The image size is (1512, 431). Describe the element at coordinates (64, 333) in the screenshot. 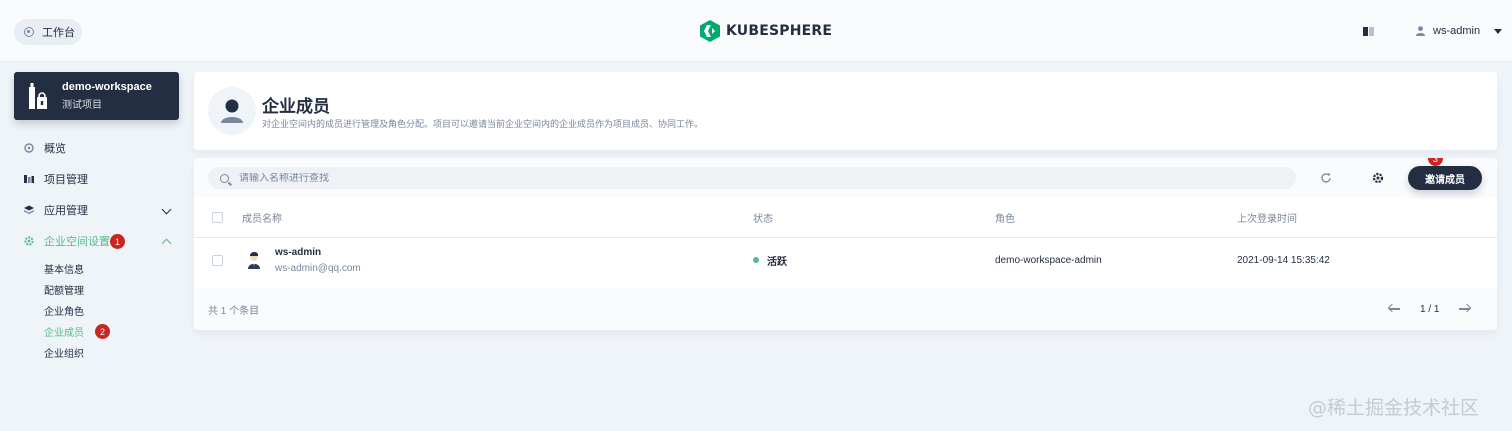

I see `sidebar-subitem-label: 企业成员` at that location.